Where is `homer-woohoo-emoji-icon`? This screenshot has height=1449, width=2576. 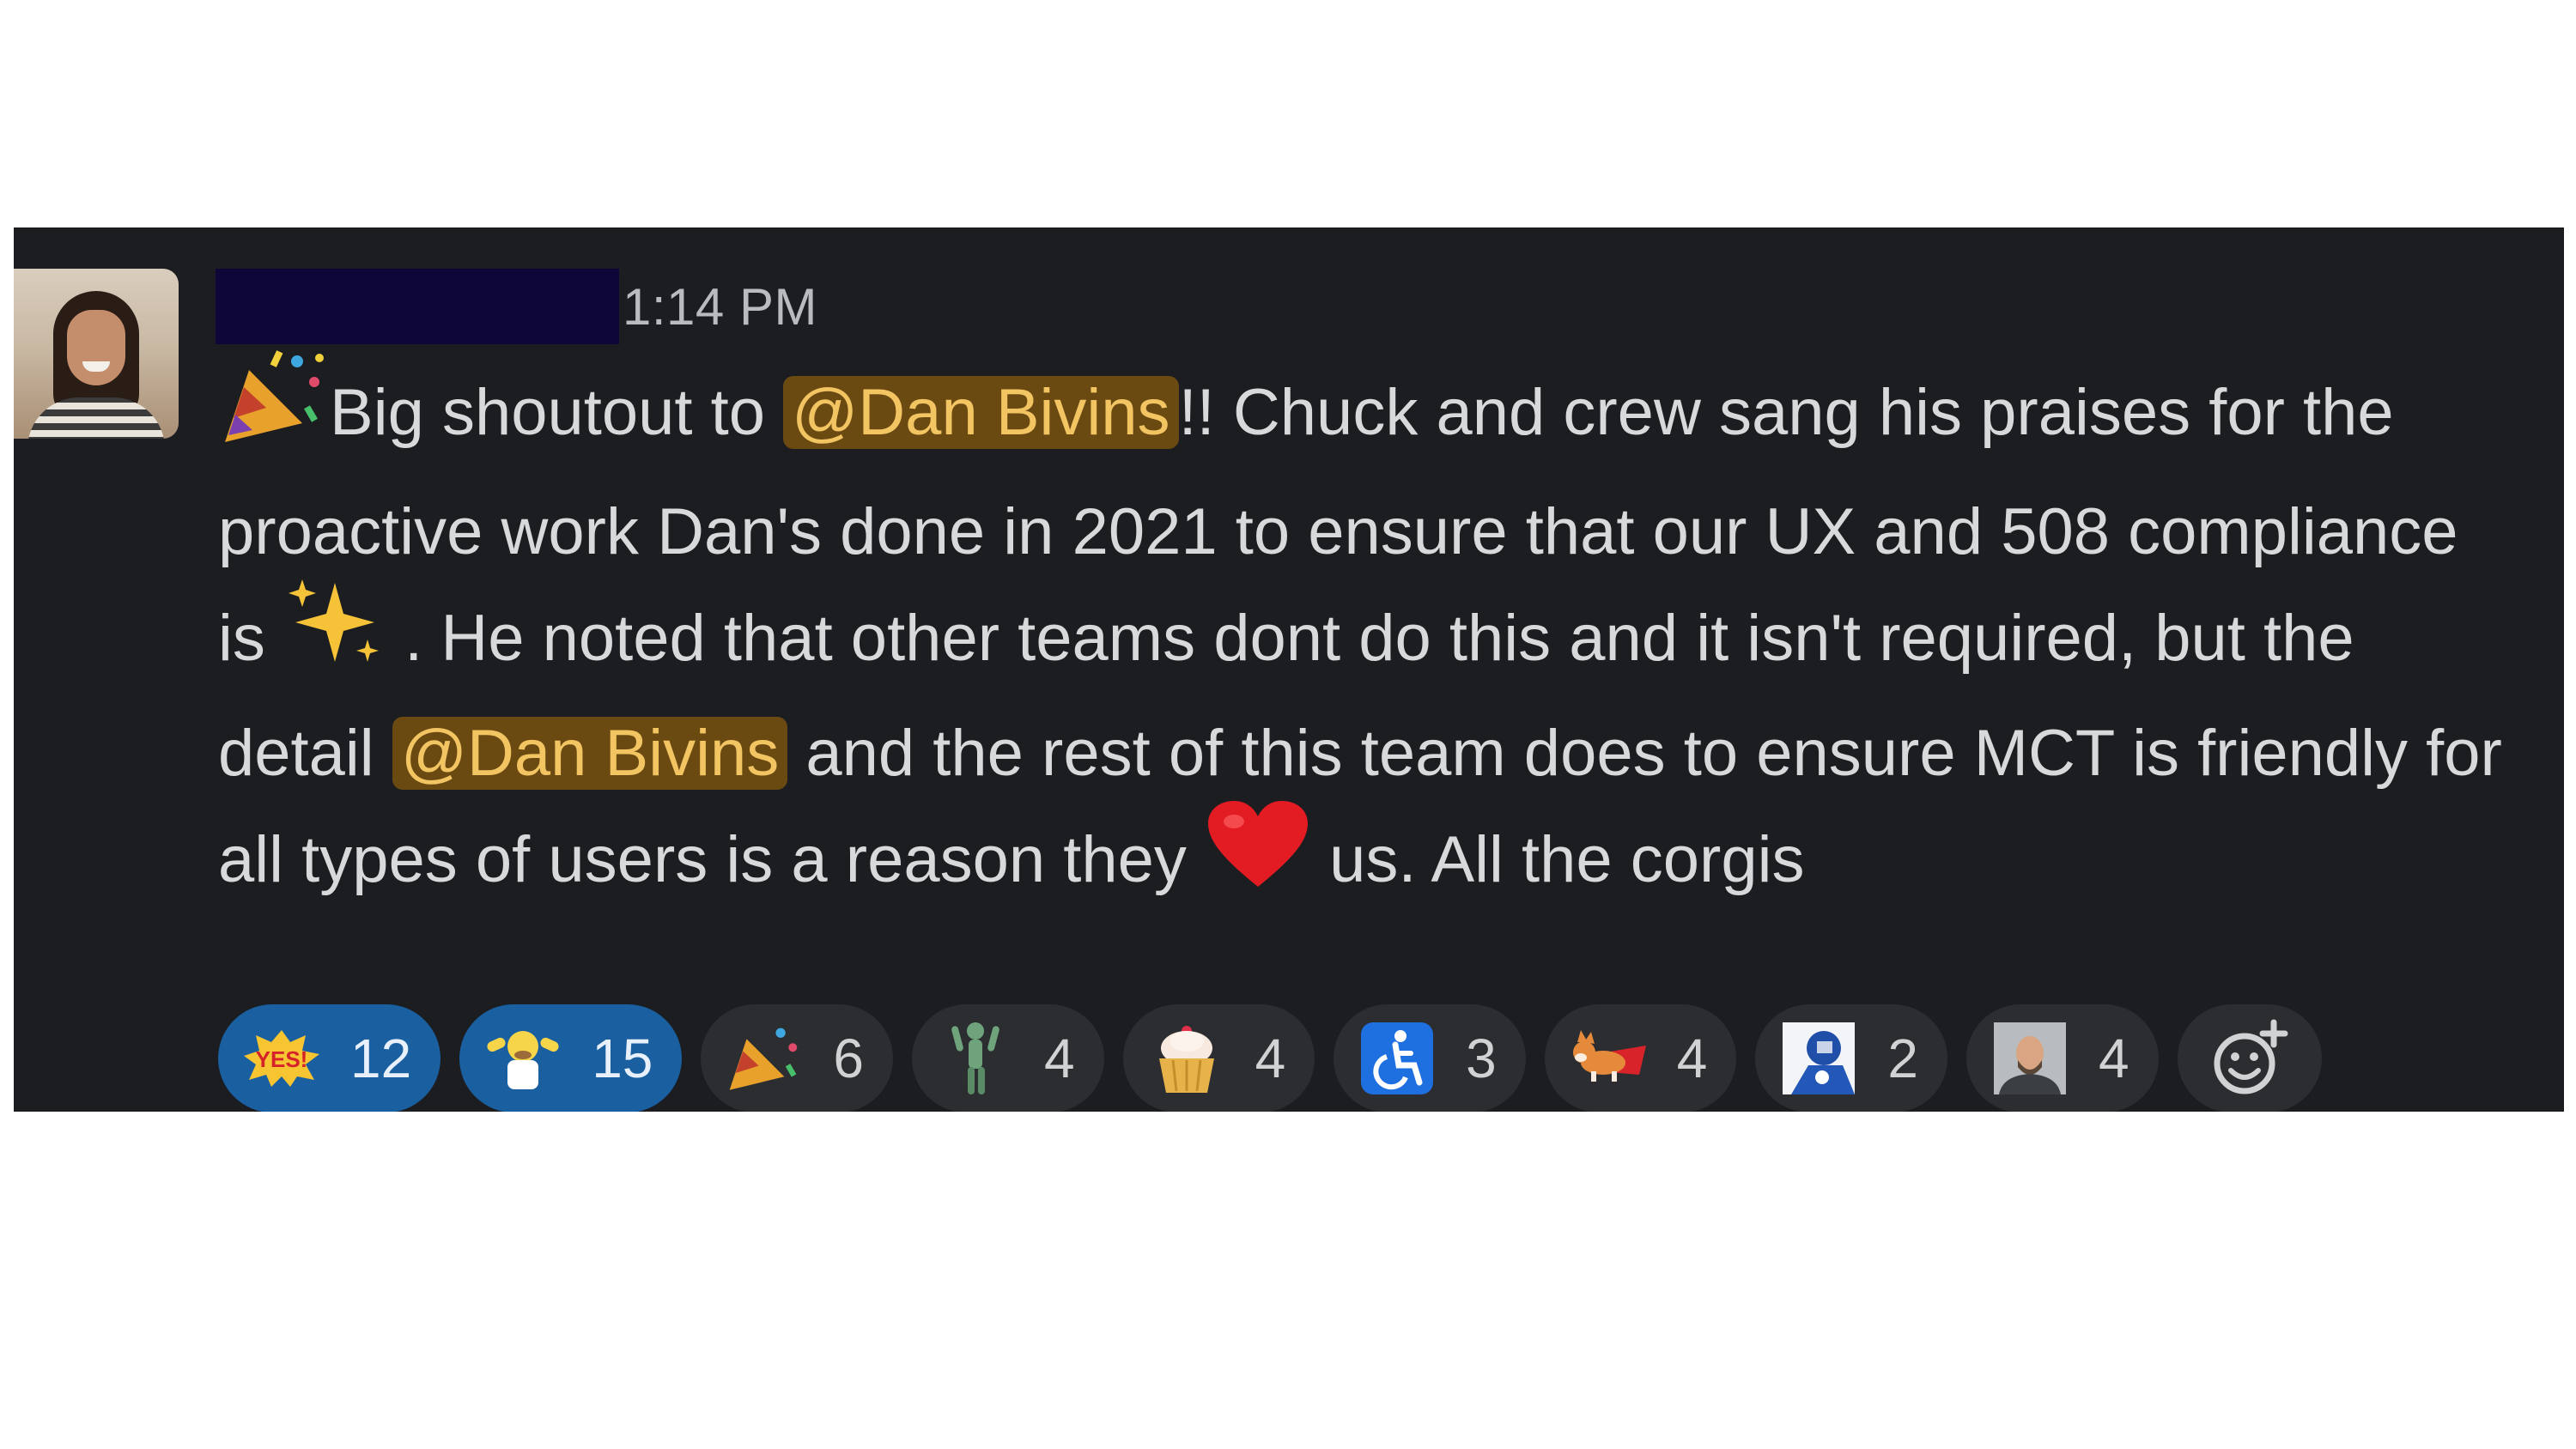 homer-woohoo-emoji-icon is located at coordinates (522, 1058).